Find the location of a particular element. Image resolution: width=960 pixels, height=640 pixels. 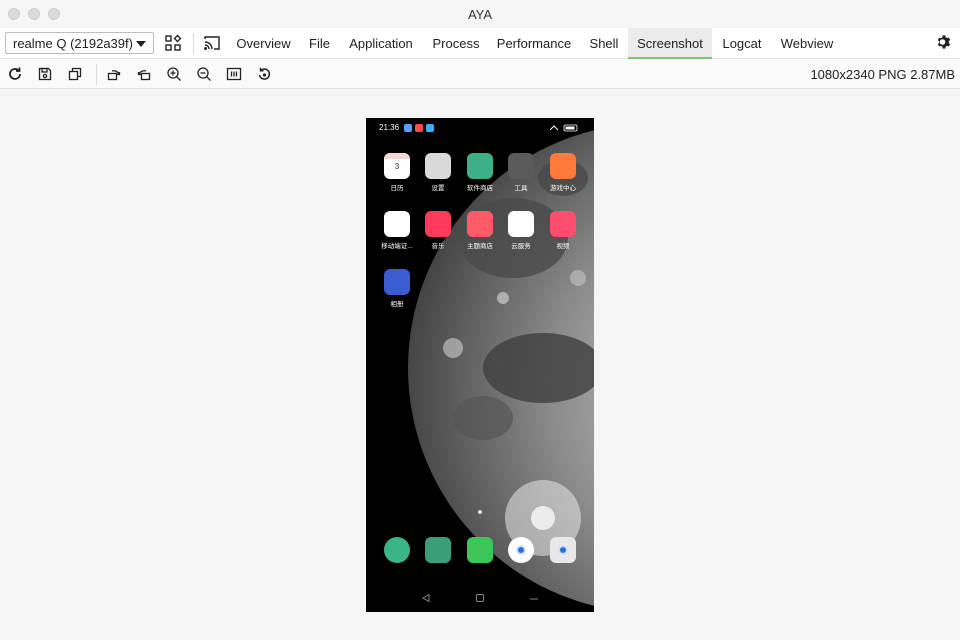

app-label: 主题商店 is located at coordinates (480, 246).